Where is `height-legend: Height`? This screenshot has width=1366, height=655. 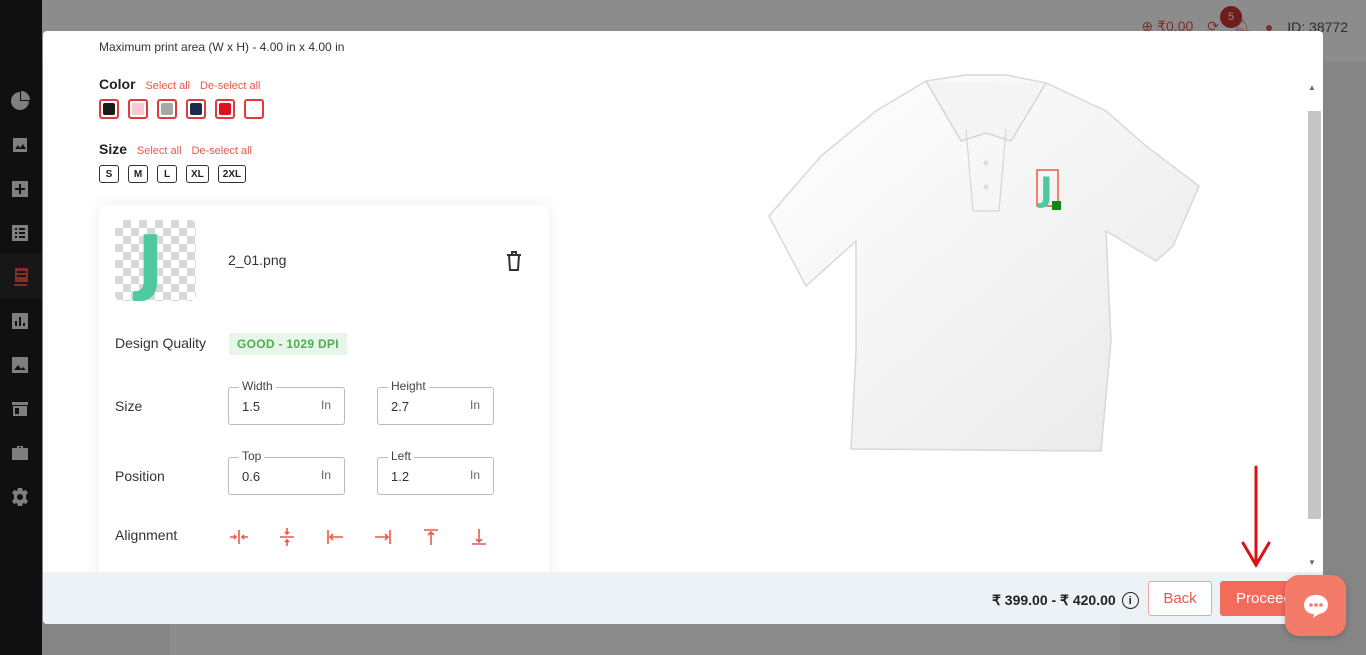 height-legend: Height is located at coordinates (408, 386).